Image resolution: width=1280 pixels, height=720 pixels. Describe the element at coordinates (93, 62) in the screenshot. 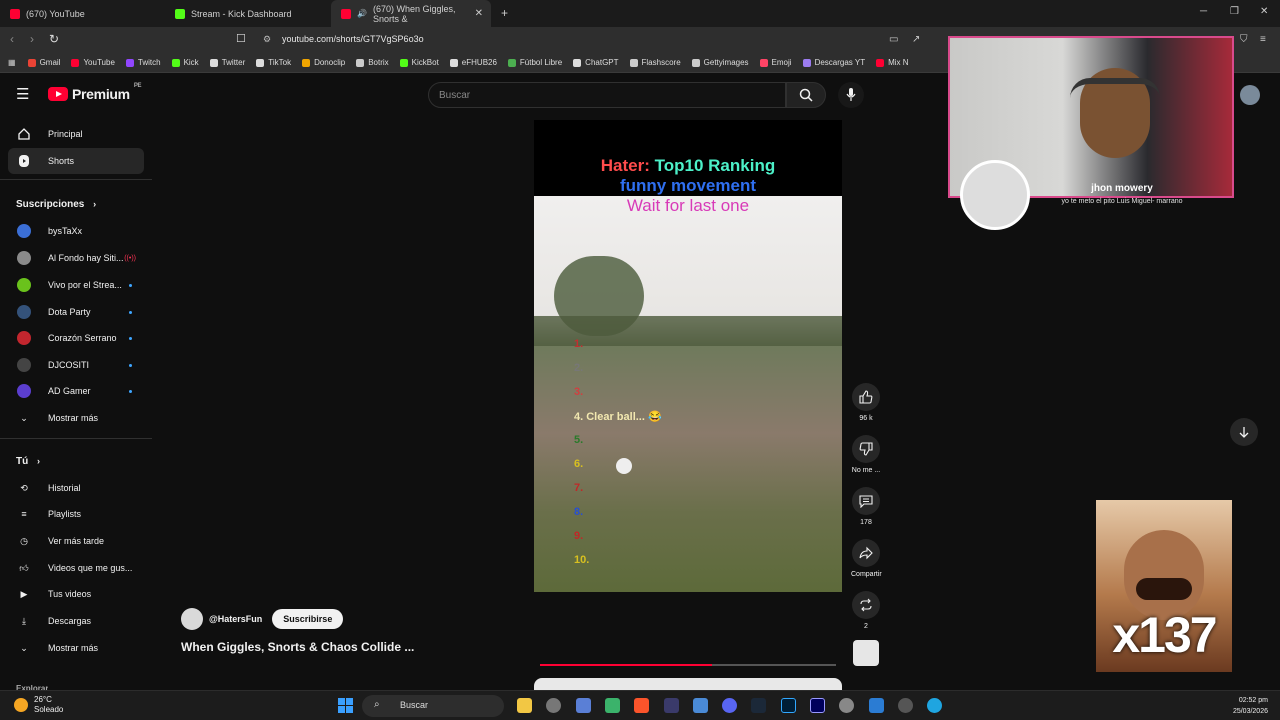

I see `bookmark-youtube: YouTube` at that location.